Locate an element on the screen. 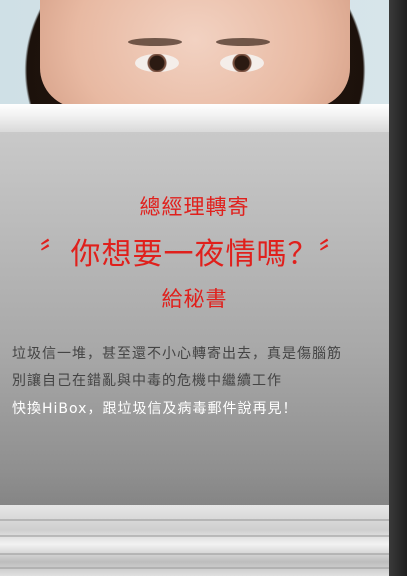  left-eyebrow is located at coordinates (155, 42).